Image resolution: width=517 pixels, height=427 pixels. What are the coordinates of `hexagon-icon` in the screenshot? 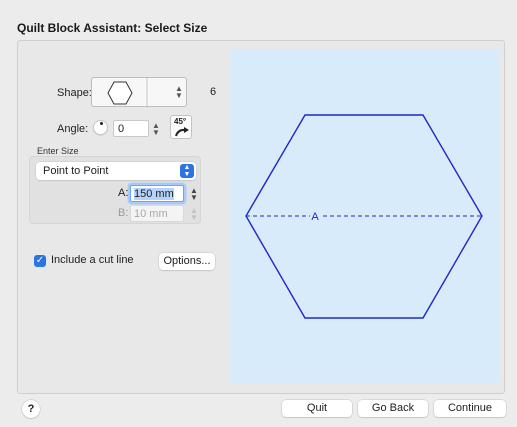 It's located at (120, 93).